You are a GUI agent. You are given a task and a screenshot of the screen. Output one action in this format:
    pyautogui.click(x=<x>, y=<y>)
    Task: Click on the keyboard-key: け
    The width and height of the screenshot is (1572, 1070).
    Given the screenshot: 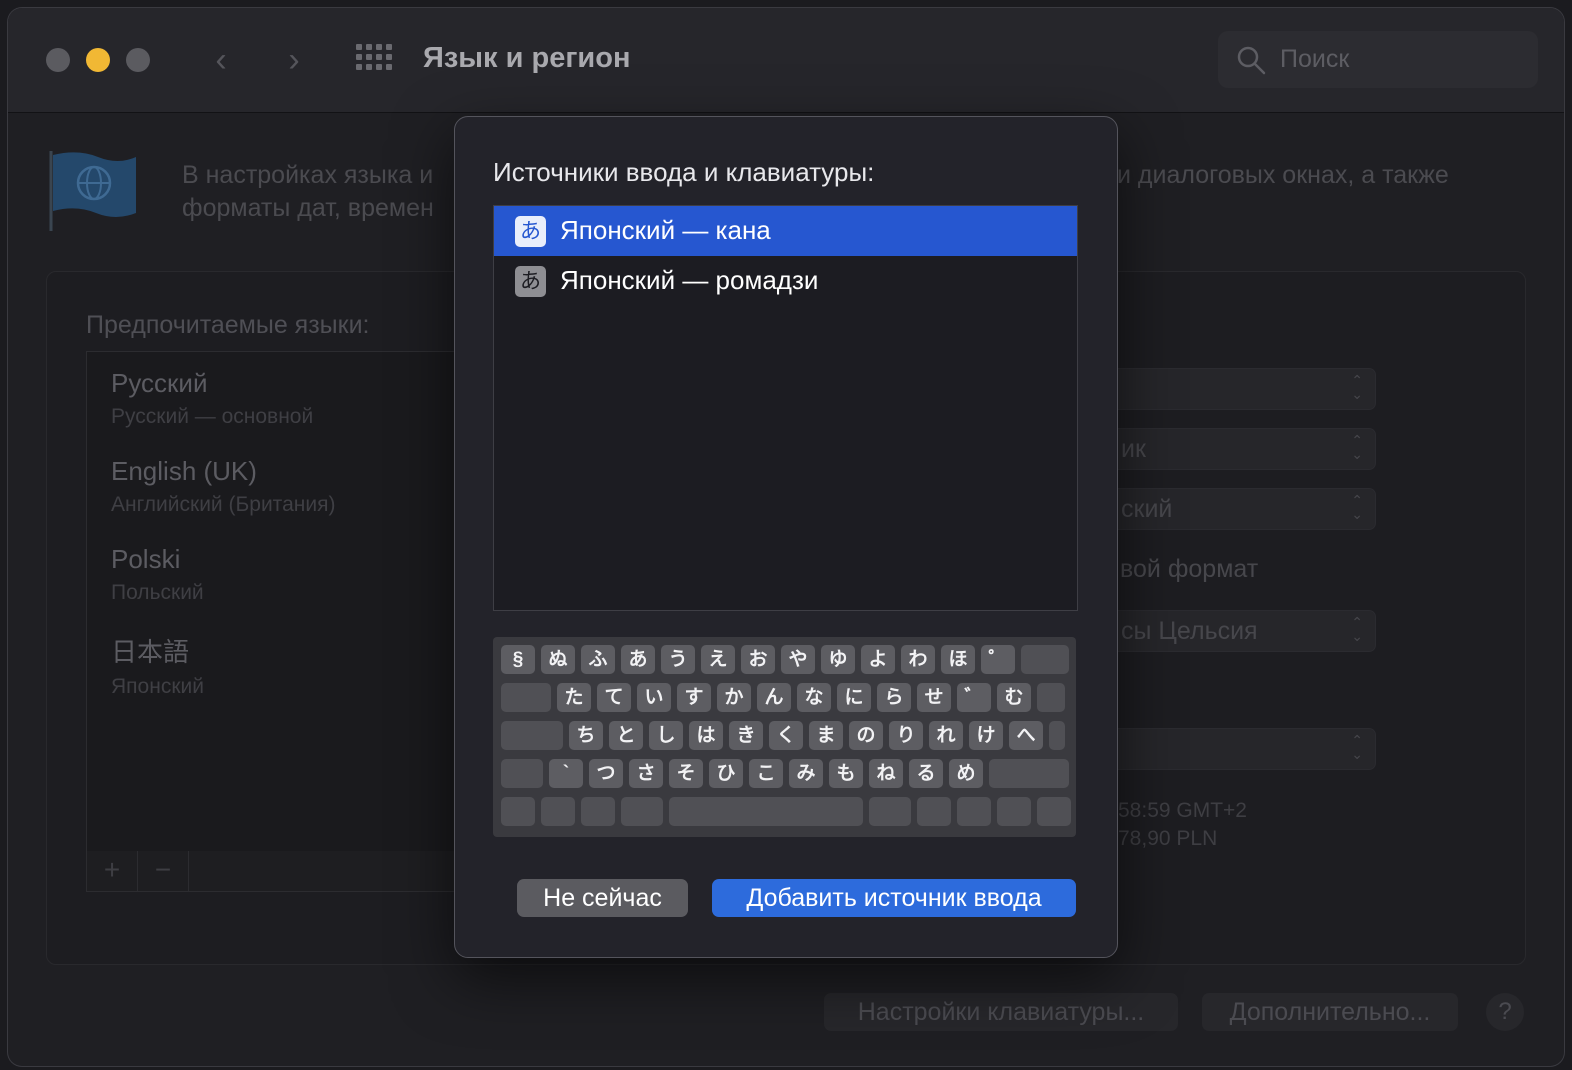 What is the action you would take?
    pyautogui.click(x=986, y=735)
    